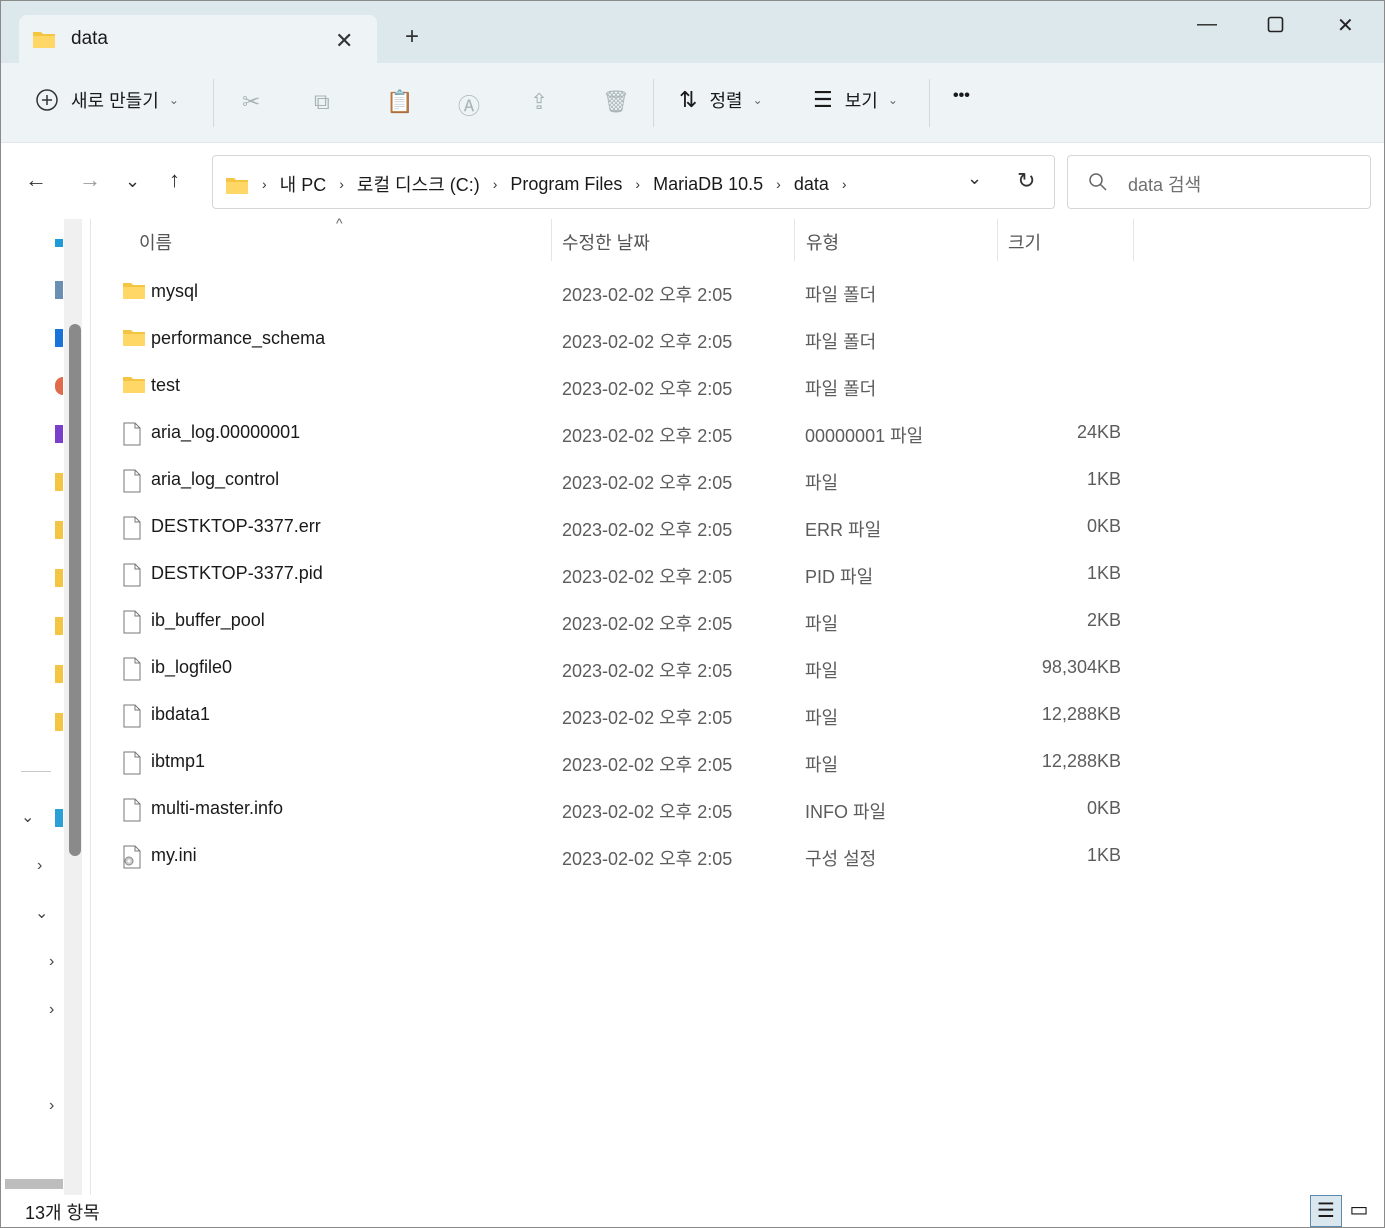  What do you see at coordinates (107, 100) in the screenshot?
I see `new-button: 새로 만들기 ⌄` at bounding box center [107, 100].